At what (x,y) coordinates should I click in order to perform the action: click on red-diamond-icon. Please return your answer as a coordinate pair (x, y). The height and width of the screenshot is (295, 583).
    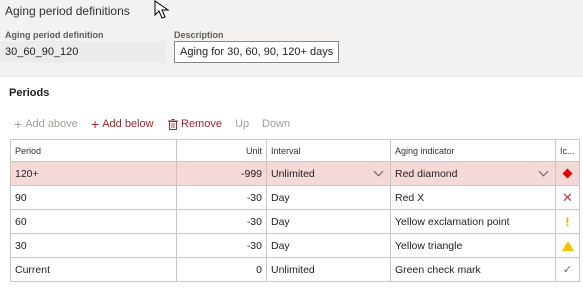
    Looking at the image, I should click on (567, 173).